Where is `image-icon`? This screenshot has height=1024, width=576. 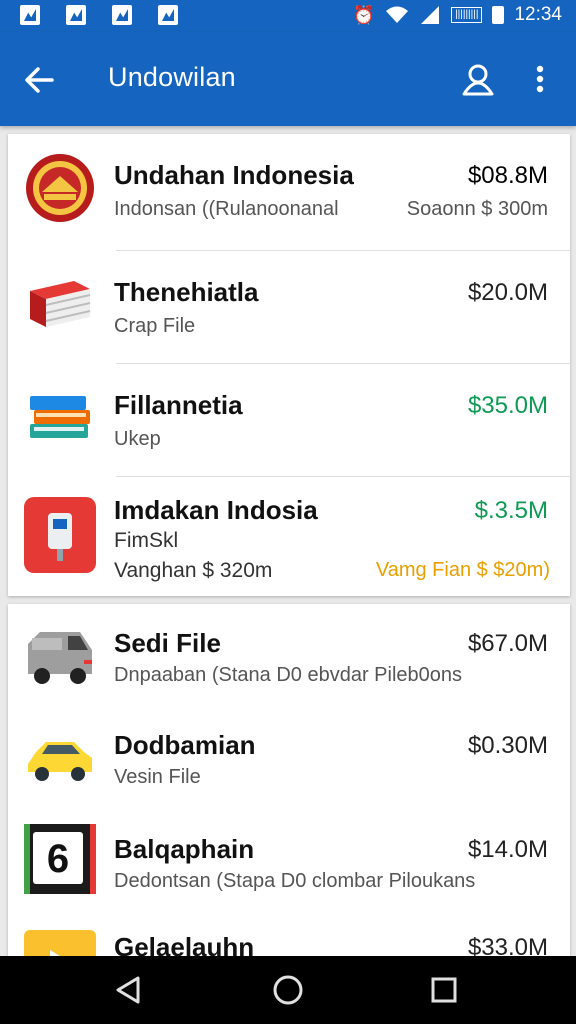 image-icon is located at coordinates (76, 15).